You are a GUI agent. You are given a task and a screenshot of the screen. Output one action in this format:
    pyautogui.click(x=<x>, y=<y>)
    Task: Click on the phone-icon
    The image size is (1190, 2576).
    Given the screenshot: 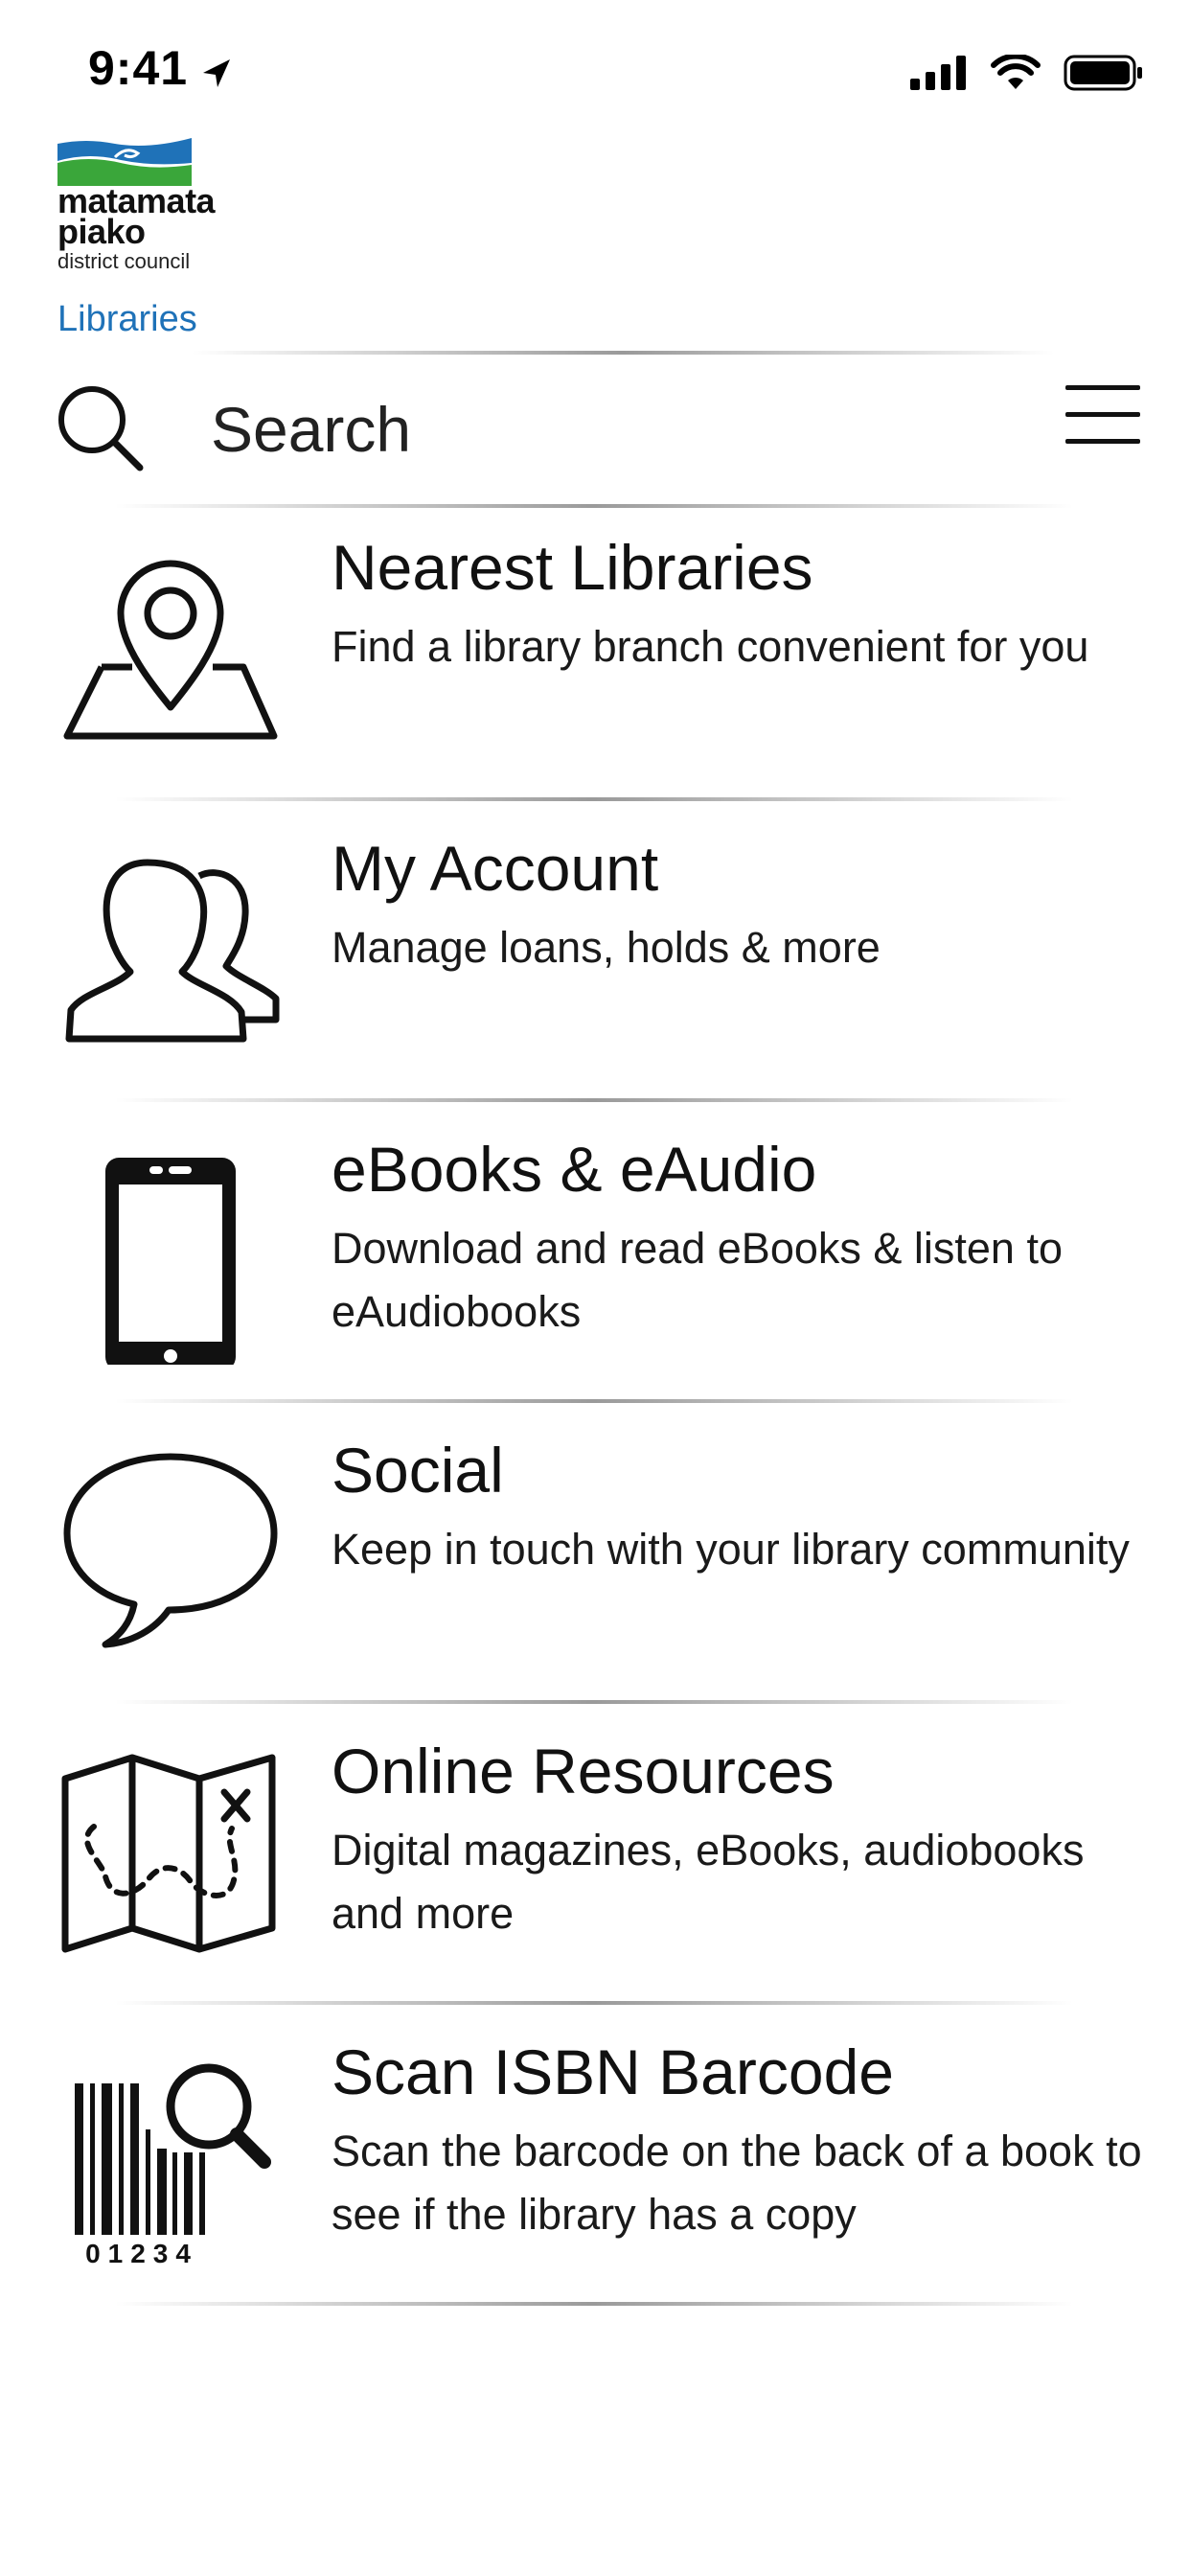 What is the action you would take?
    pyautogui.click(x=171, y=1261)
    